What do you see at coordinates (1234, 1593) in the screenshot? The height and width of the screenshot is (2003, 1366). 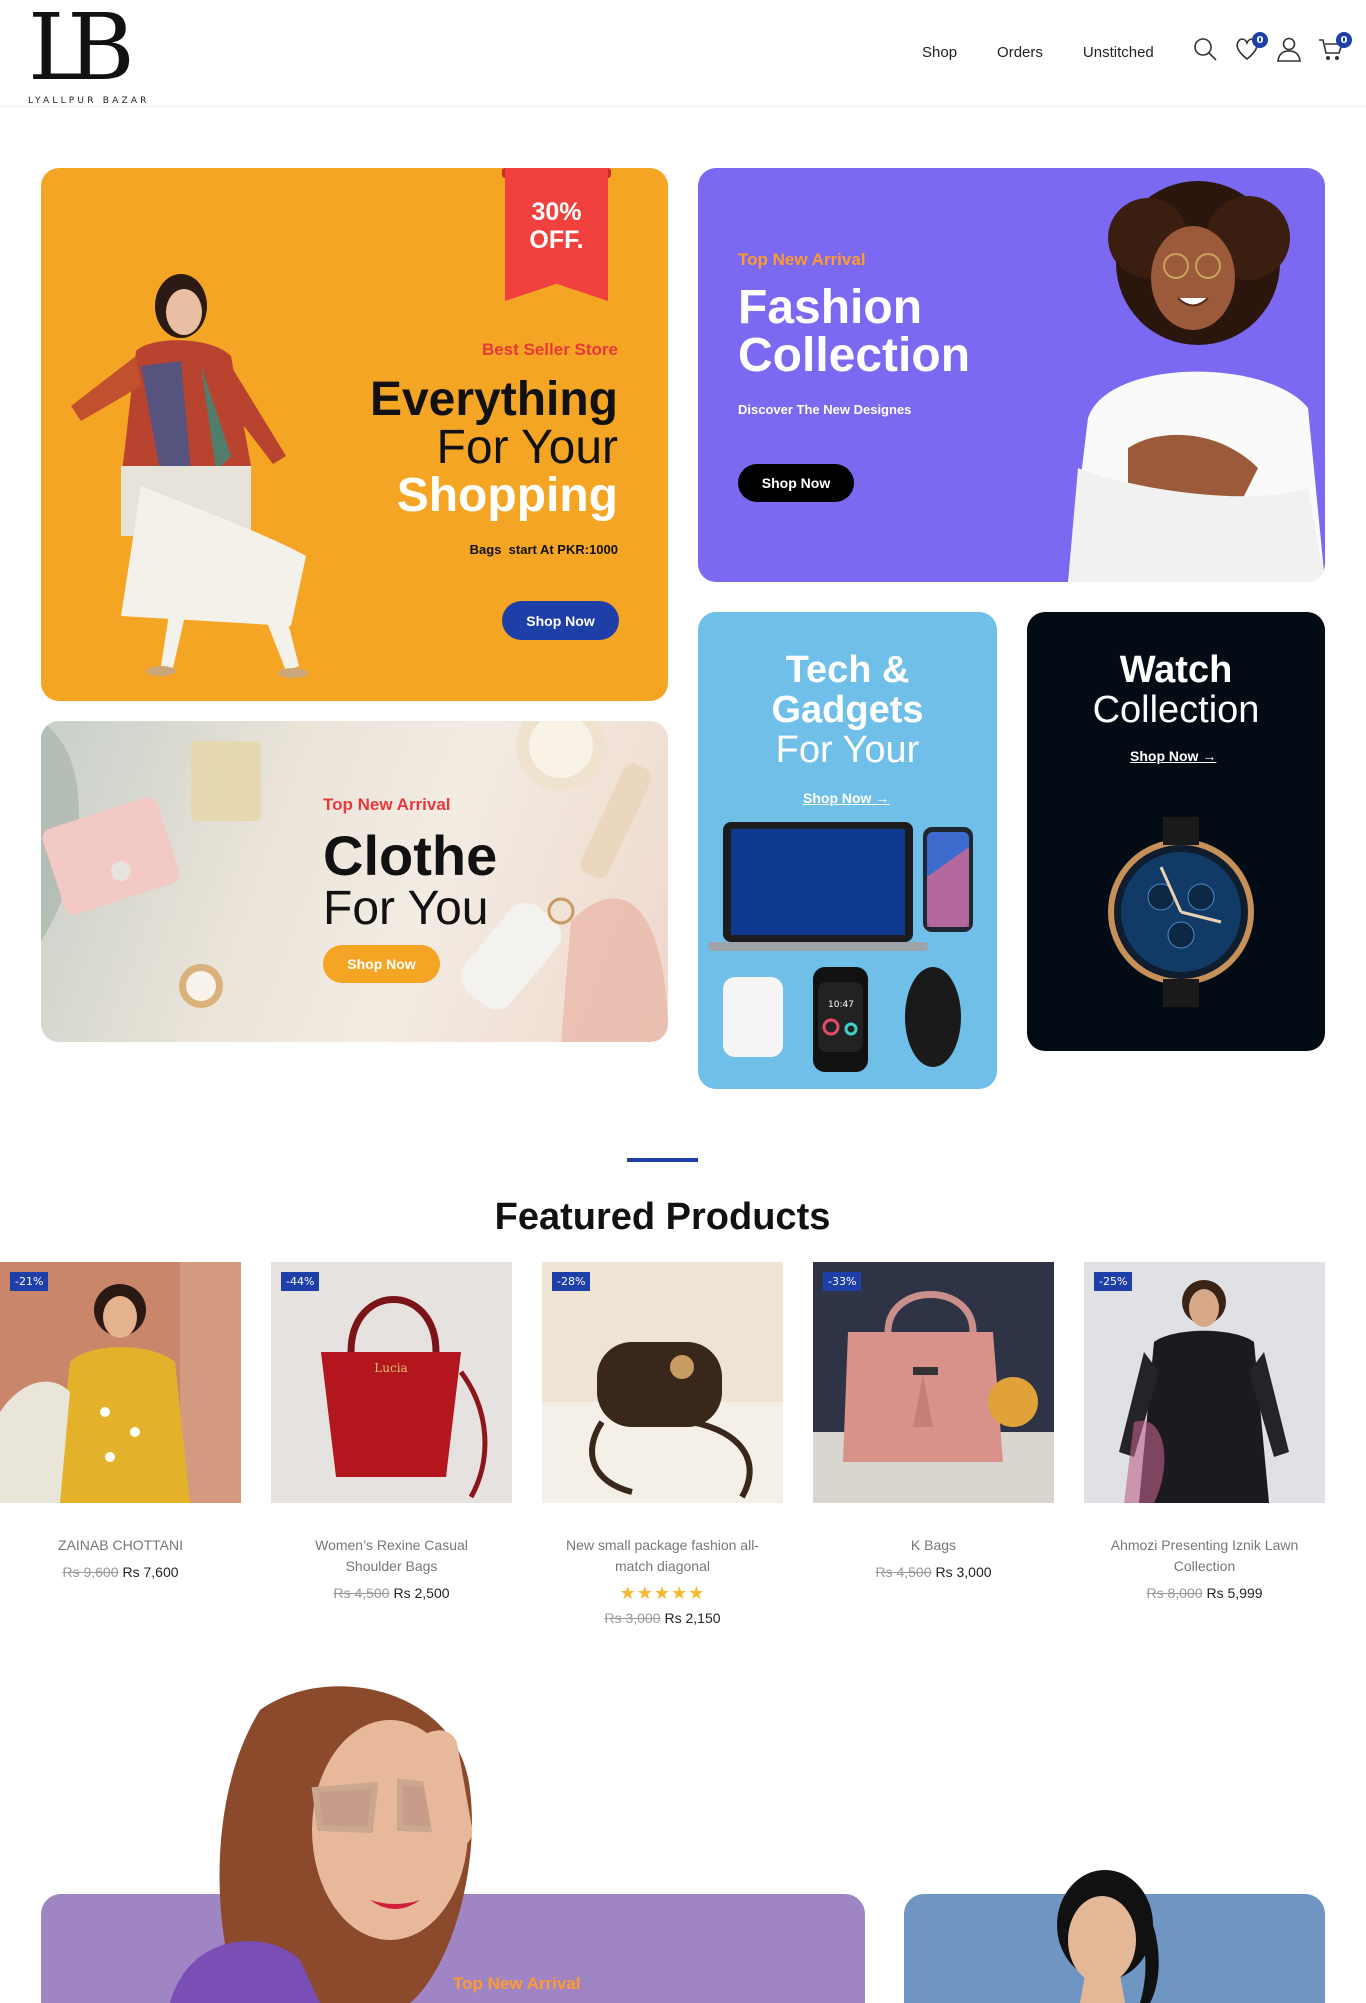 I see `sale-price: Rs 5,999` at bounding box center [1234, 1593].